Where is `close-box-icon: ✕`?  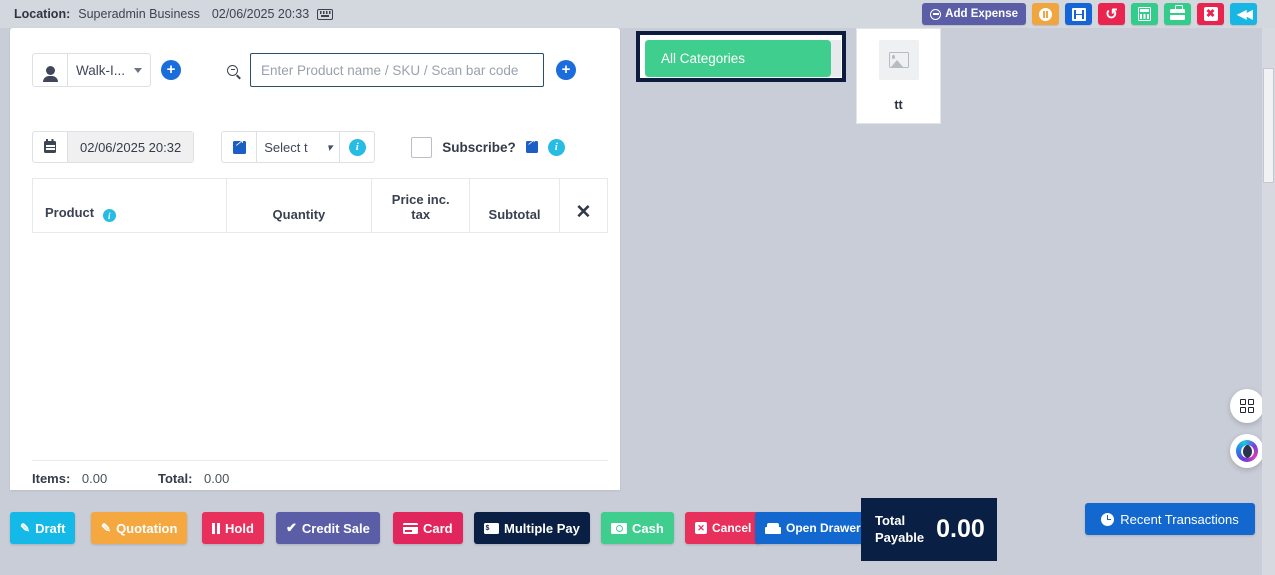 close-box-icon: ✕ is located at coordinates (701, 528).